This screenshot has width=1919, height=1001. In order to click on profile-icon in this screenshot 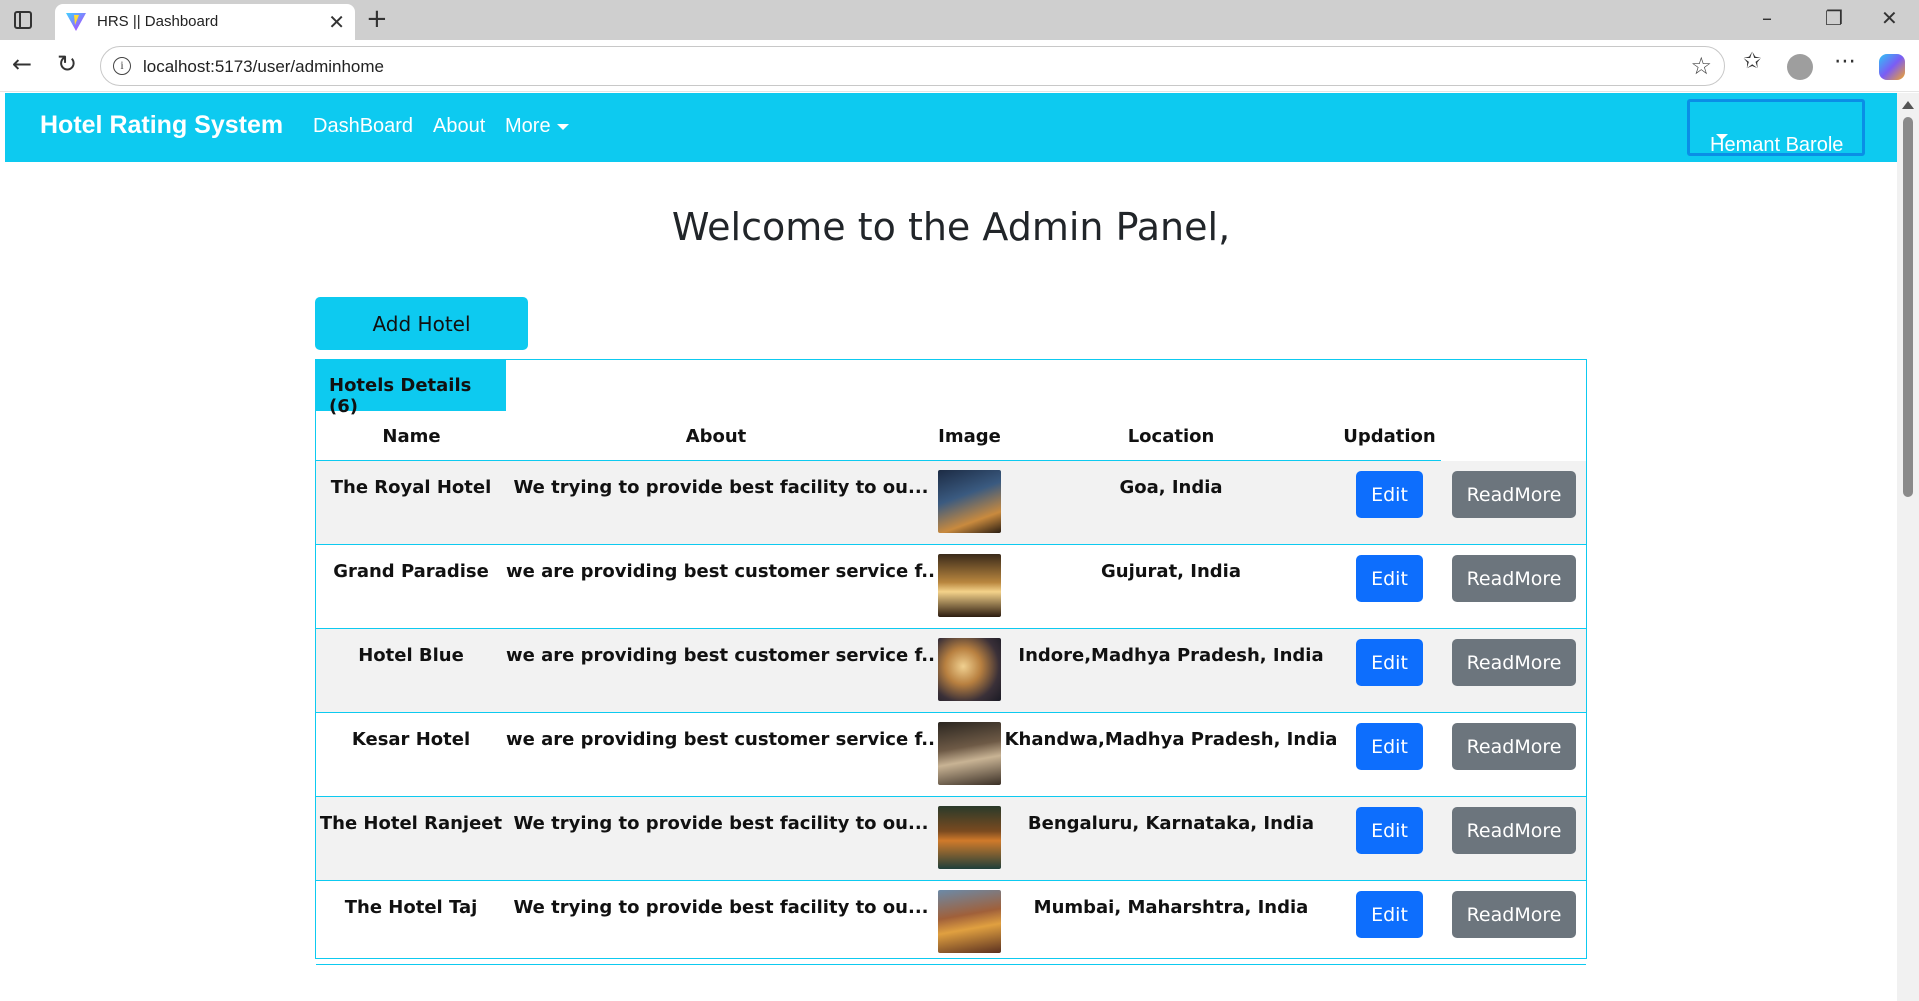, I will do `click(1800, 67)`.